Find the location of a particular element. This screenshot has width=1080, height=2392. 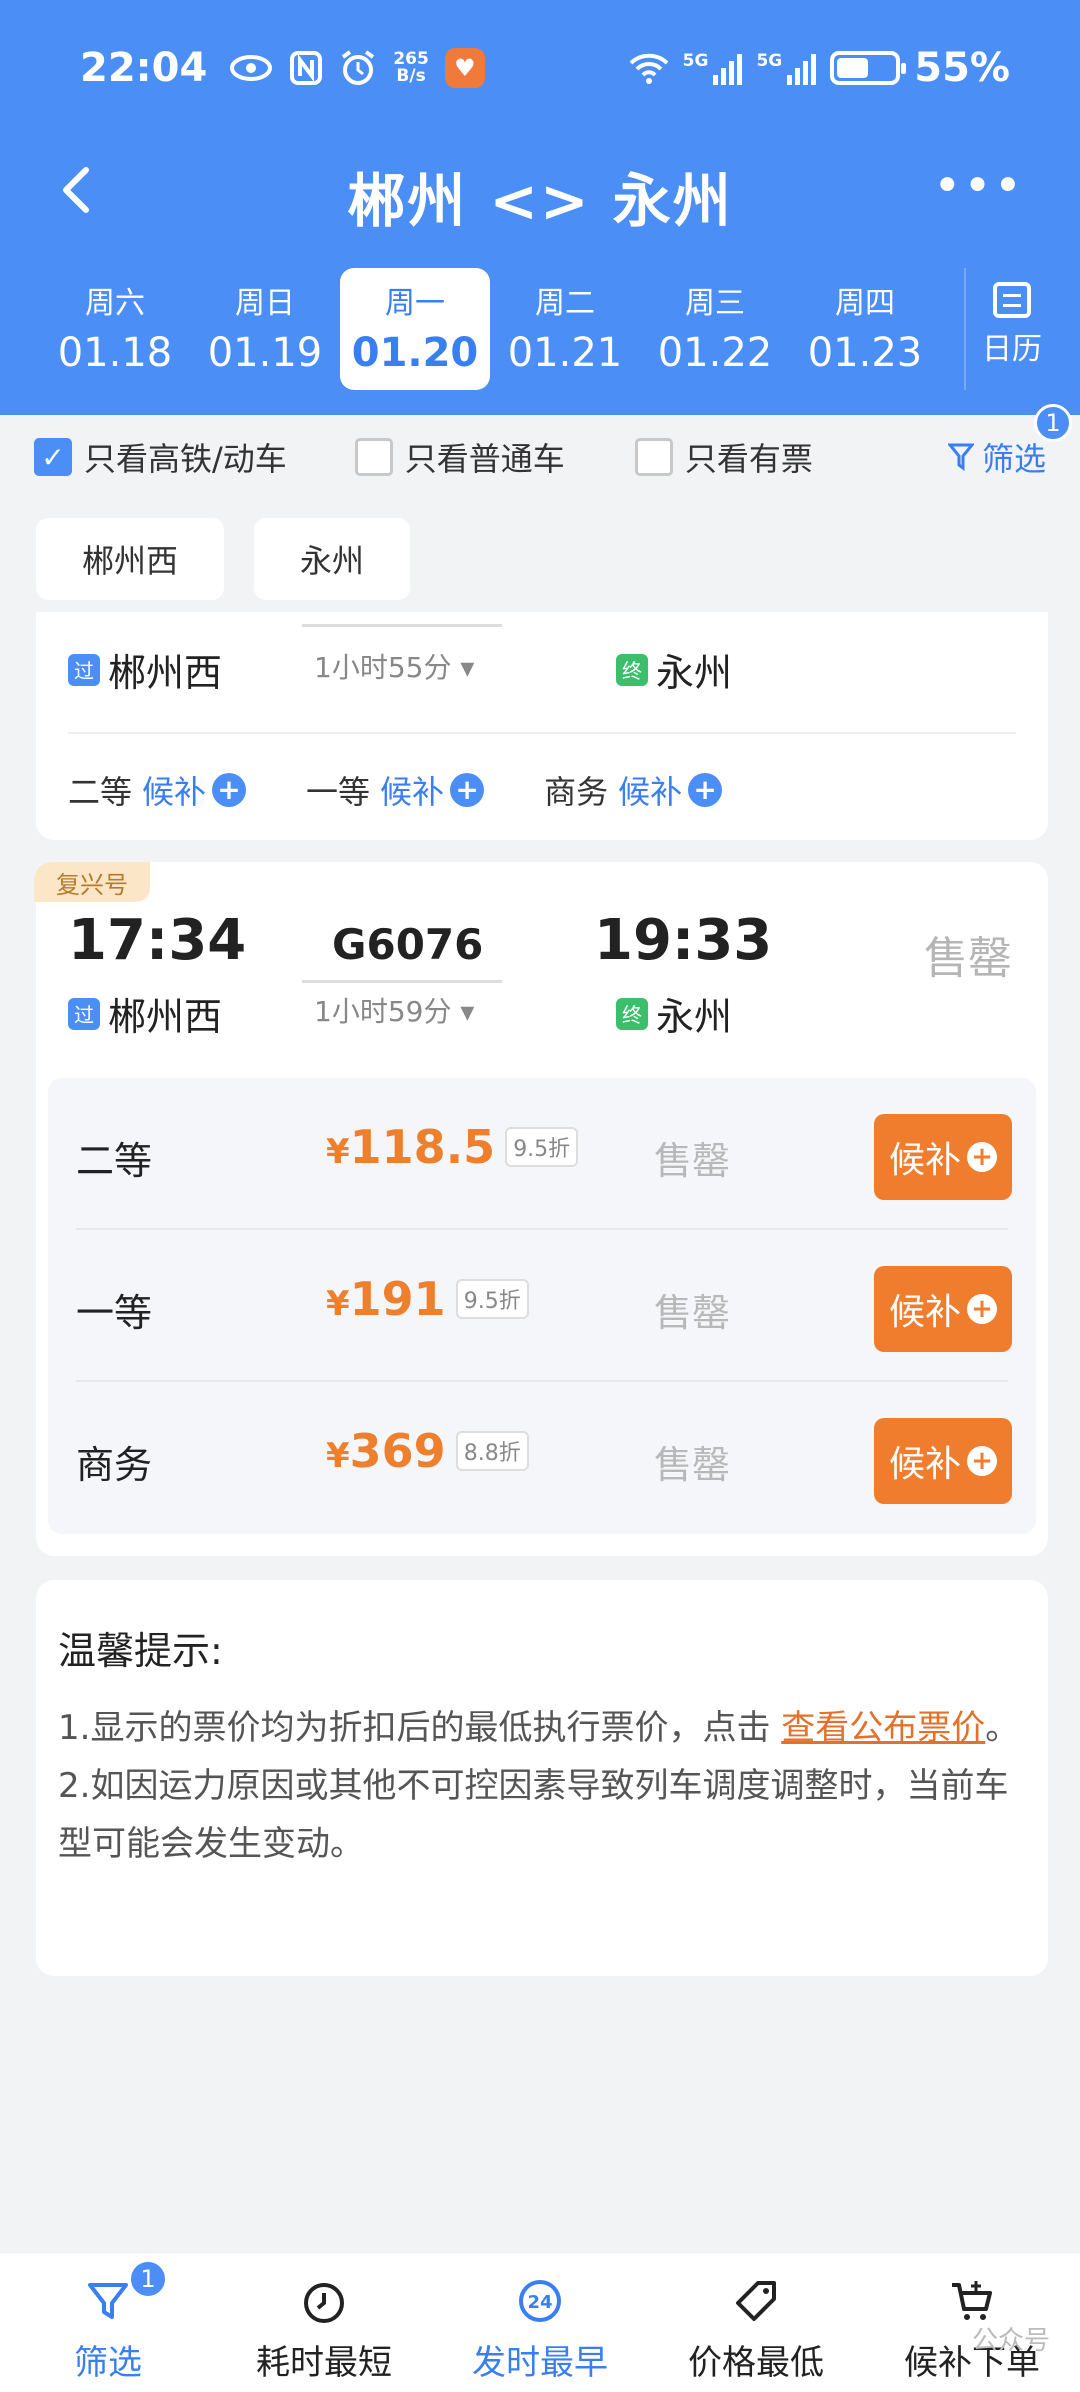

status-icons: 265 B/s ♥ is located at coordinates (357, 68).